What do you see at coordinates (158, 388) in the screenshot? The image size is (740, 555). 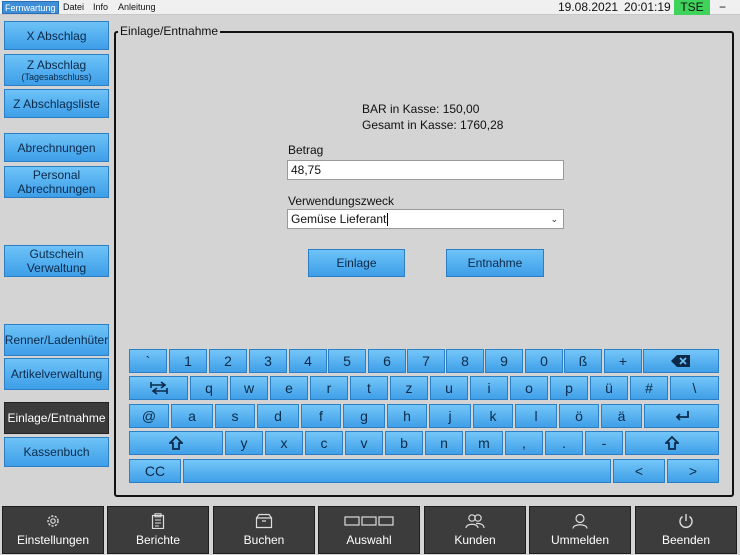 I see `tab-key` at bounding box center [158, 388].